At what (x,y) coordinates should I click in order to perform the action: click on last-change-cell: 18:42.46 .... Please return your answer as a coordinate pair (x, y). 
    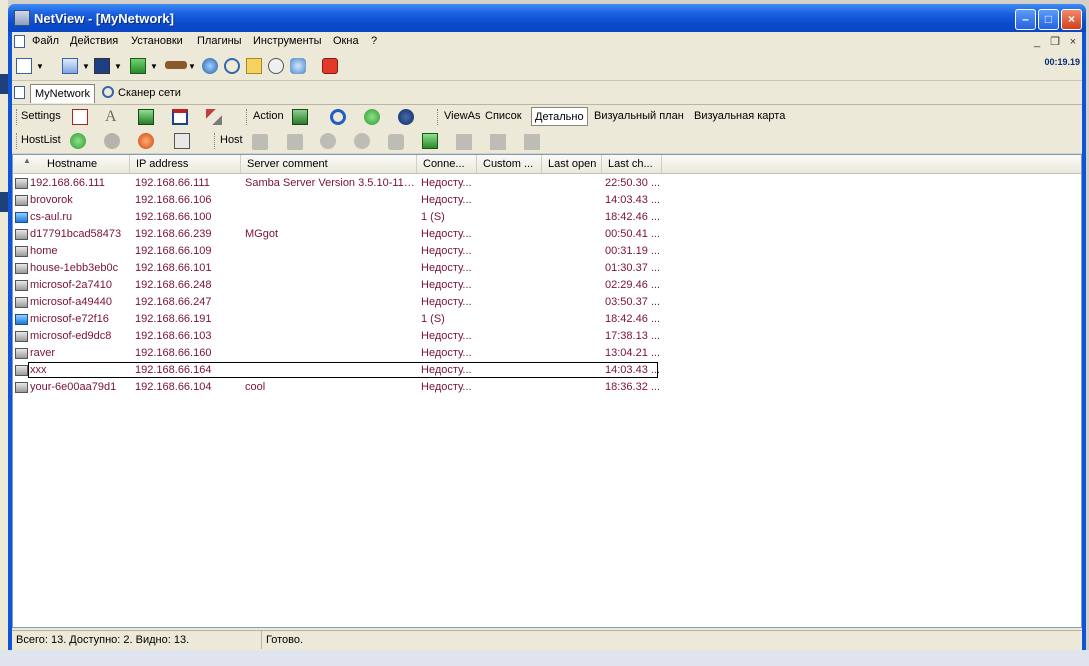
    Looking at the image, I should click on (633, 319).